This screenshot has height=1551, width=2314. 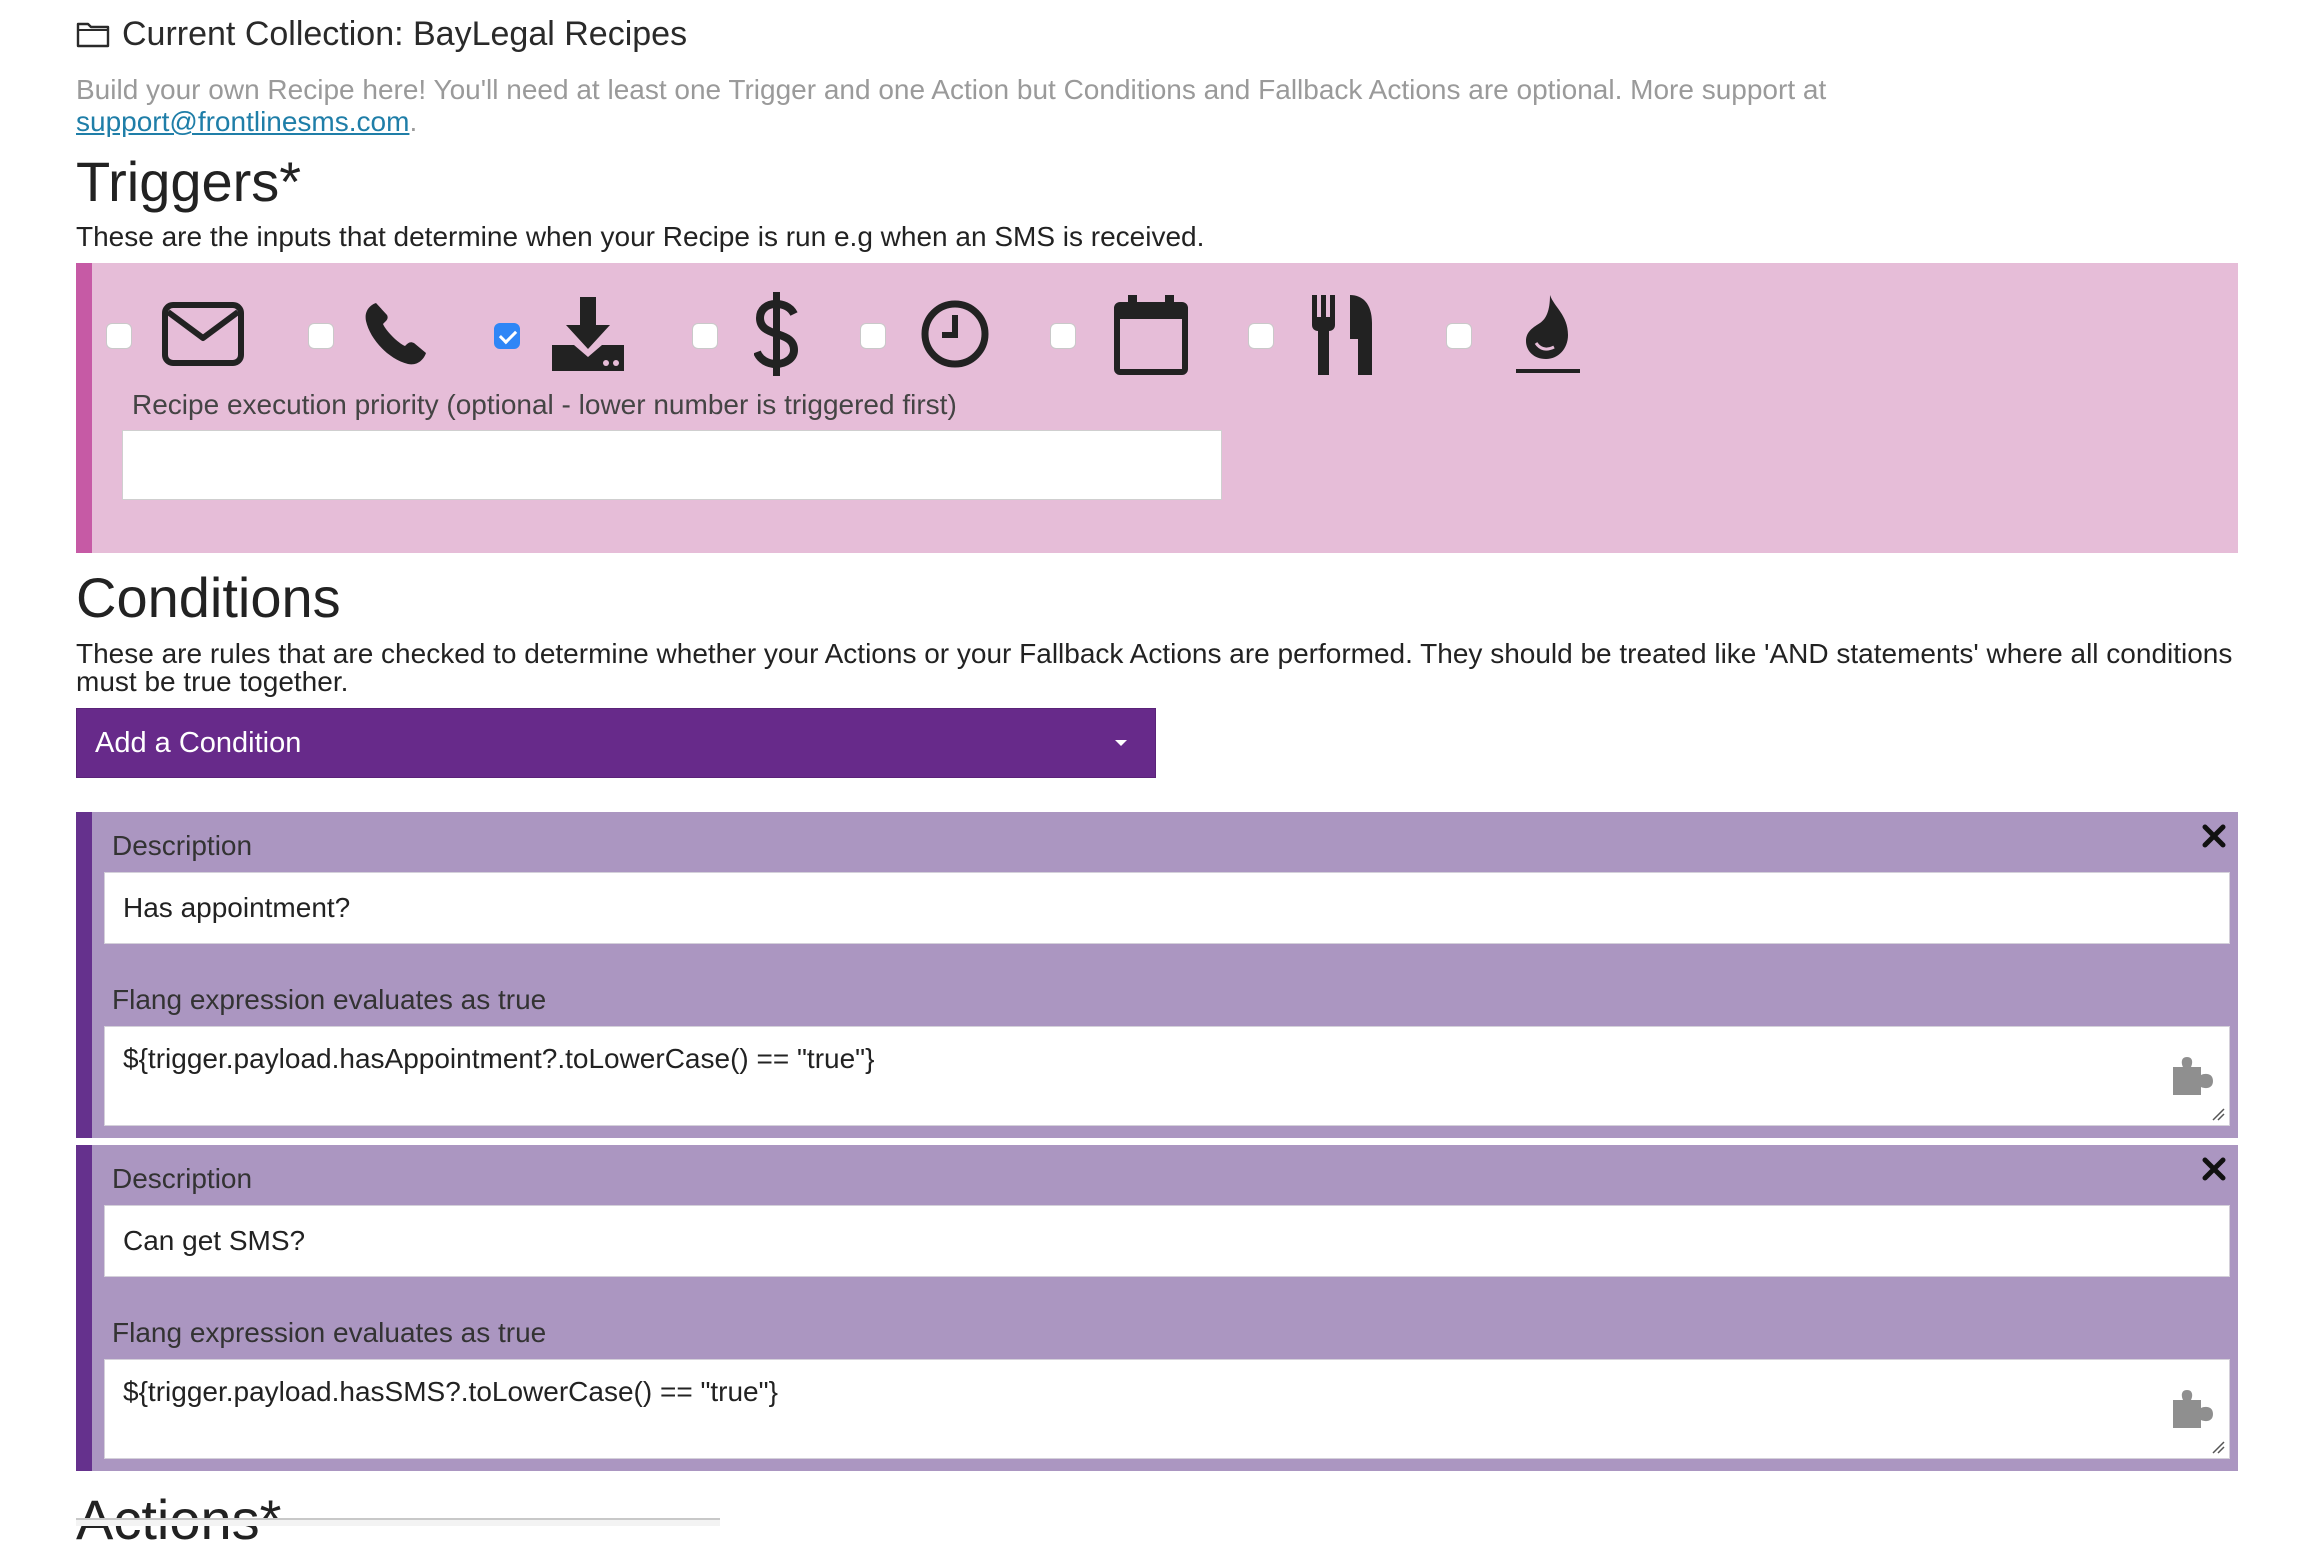 What do you see at coordinates (242, 121) in the screenshot?
I see `support-email-link: support@frontlinesms.com` at bounding box center [242, 121].